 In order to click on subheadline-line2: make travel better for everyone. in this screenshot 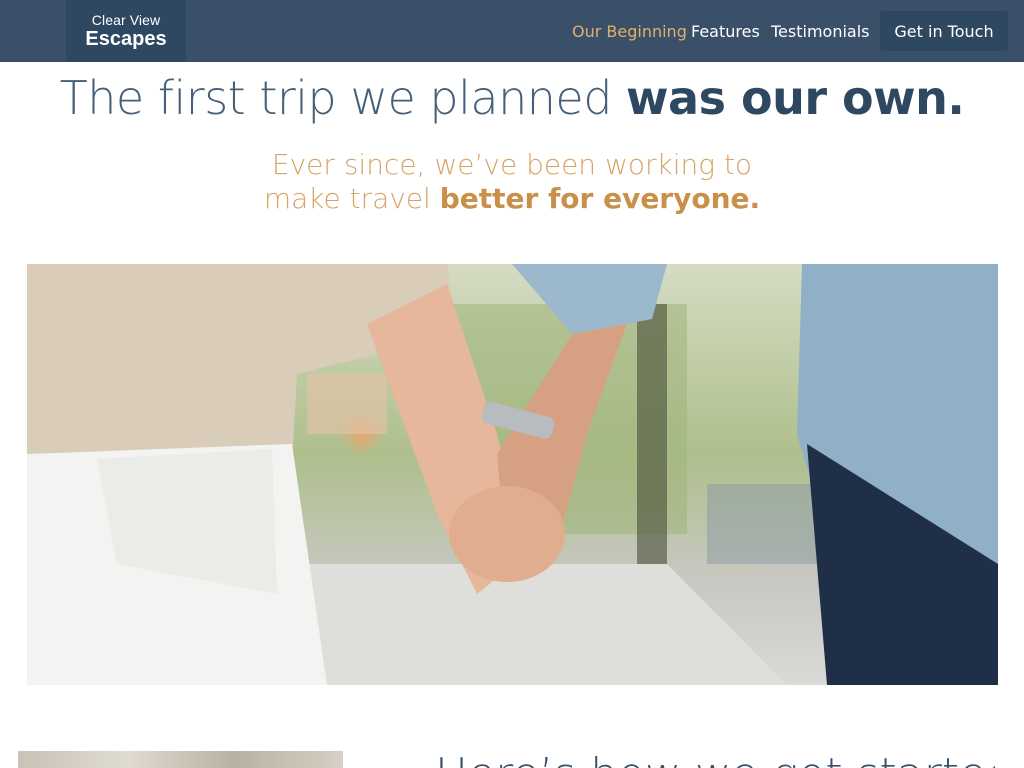, I will do `click(512, 199)`.